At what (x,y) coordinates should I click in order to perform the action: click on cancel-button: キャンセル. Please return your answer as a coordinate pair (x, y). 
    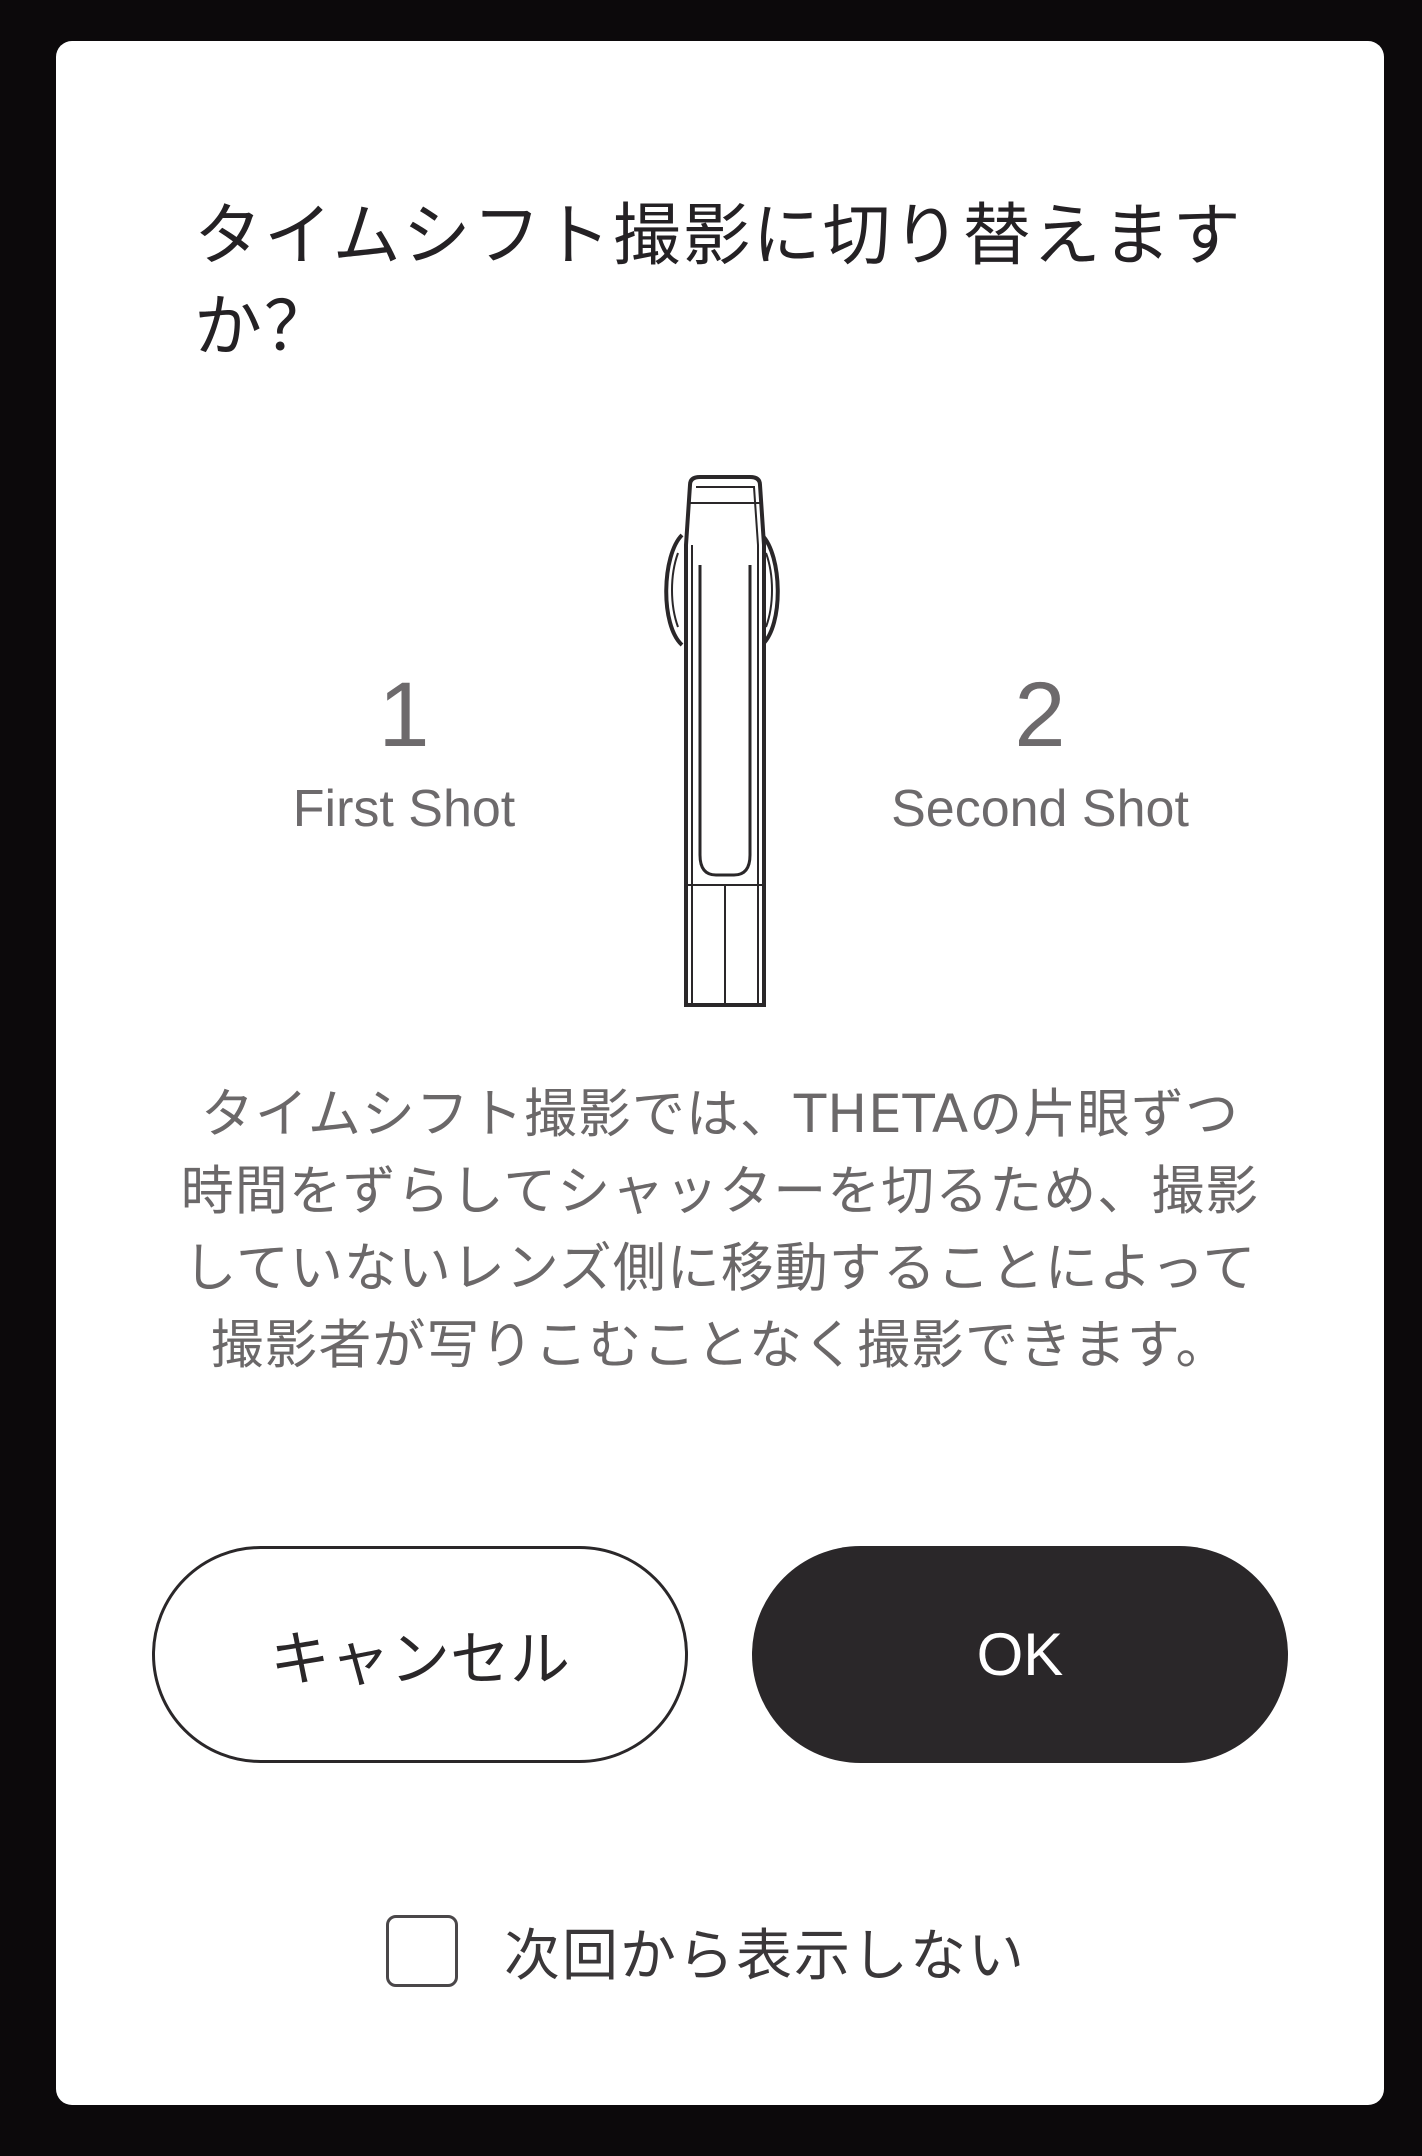
    Looking at the image, I should click on (420, 1654).